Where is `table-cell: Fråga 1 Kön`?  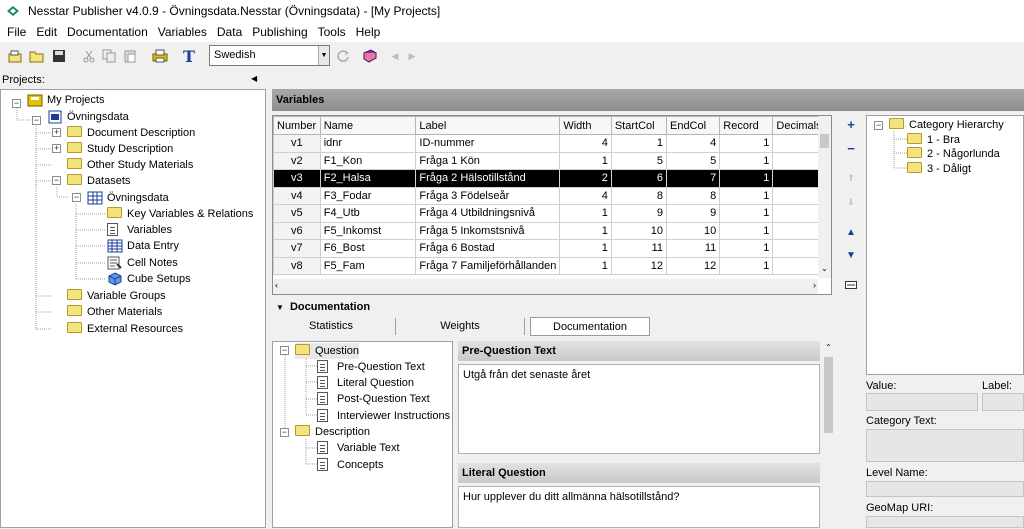 table-cell: Fråga 1 Kön is located at coordinates (488, 160).